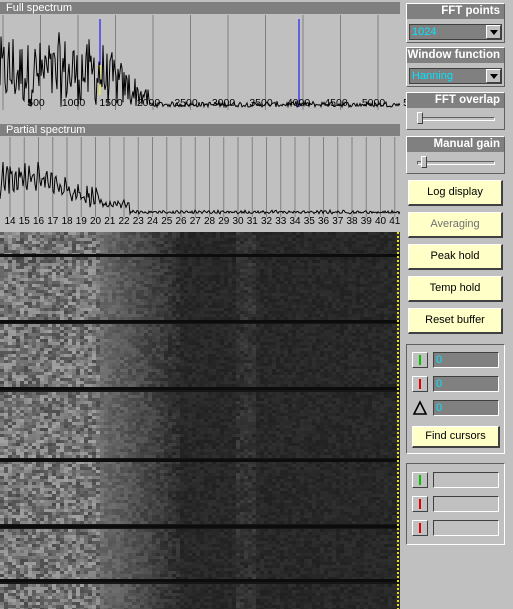 The width and height of the screenshot is (513, 609). What do you see at coordinates (200, 62) in the screenshot?
I see `full-spectrum-plot` at bounding box center [200, 62].